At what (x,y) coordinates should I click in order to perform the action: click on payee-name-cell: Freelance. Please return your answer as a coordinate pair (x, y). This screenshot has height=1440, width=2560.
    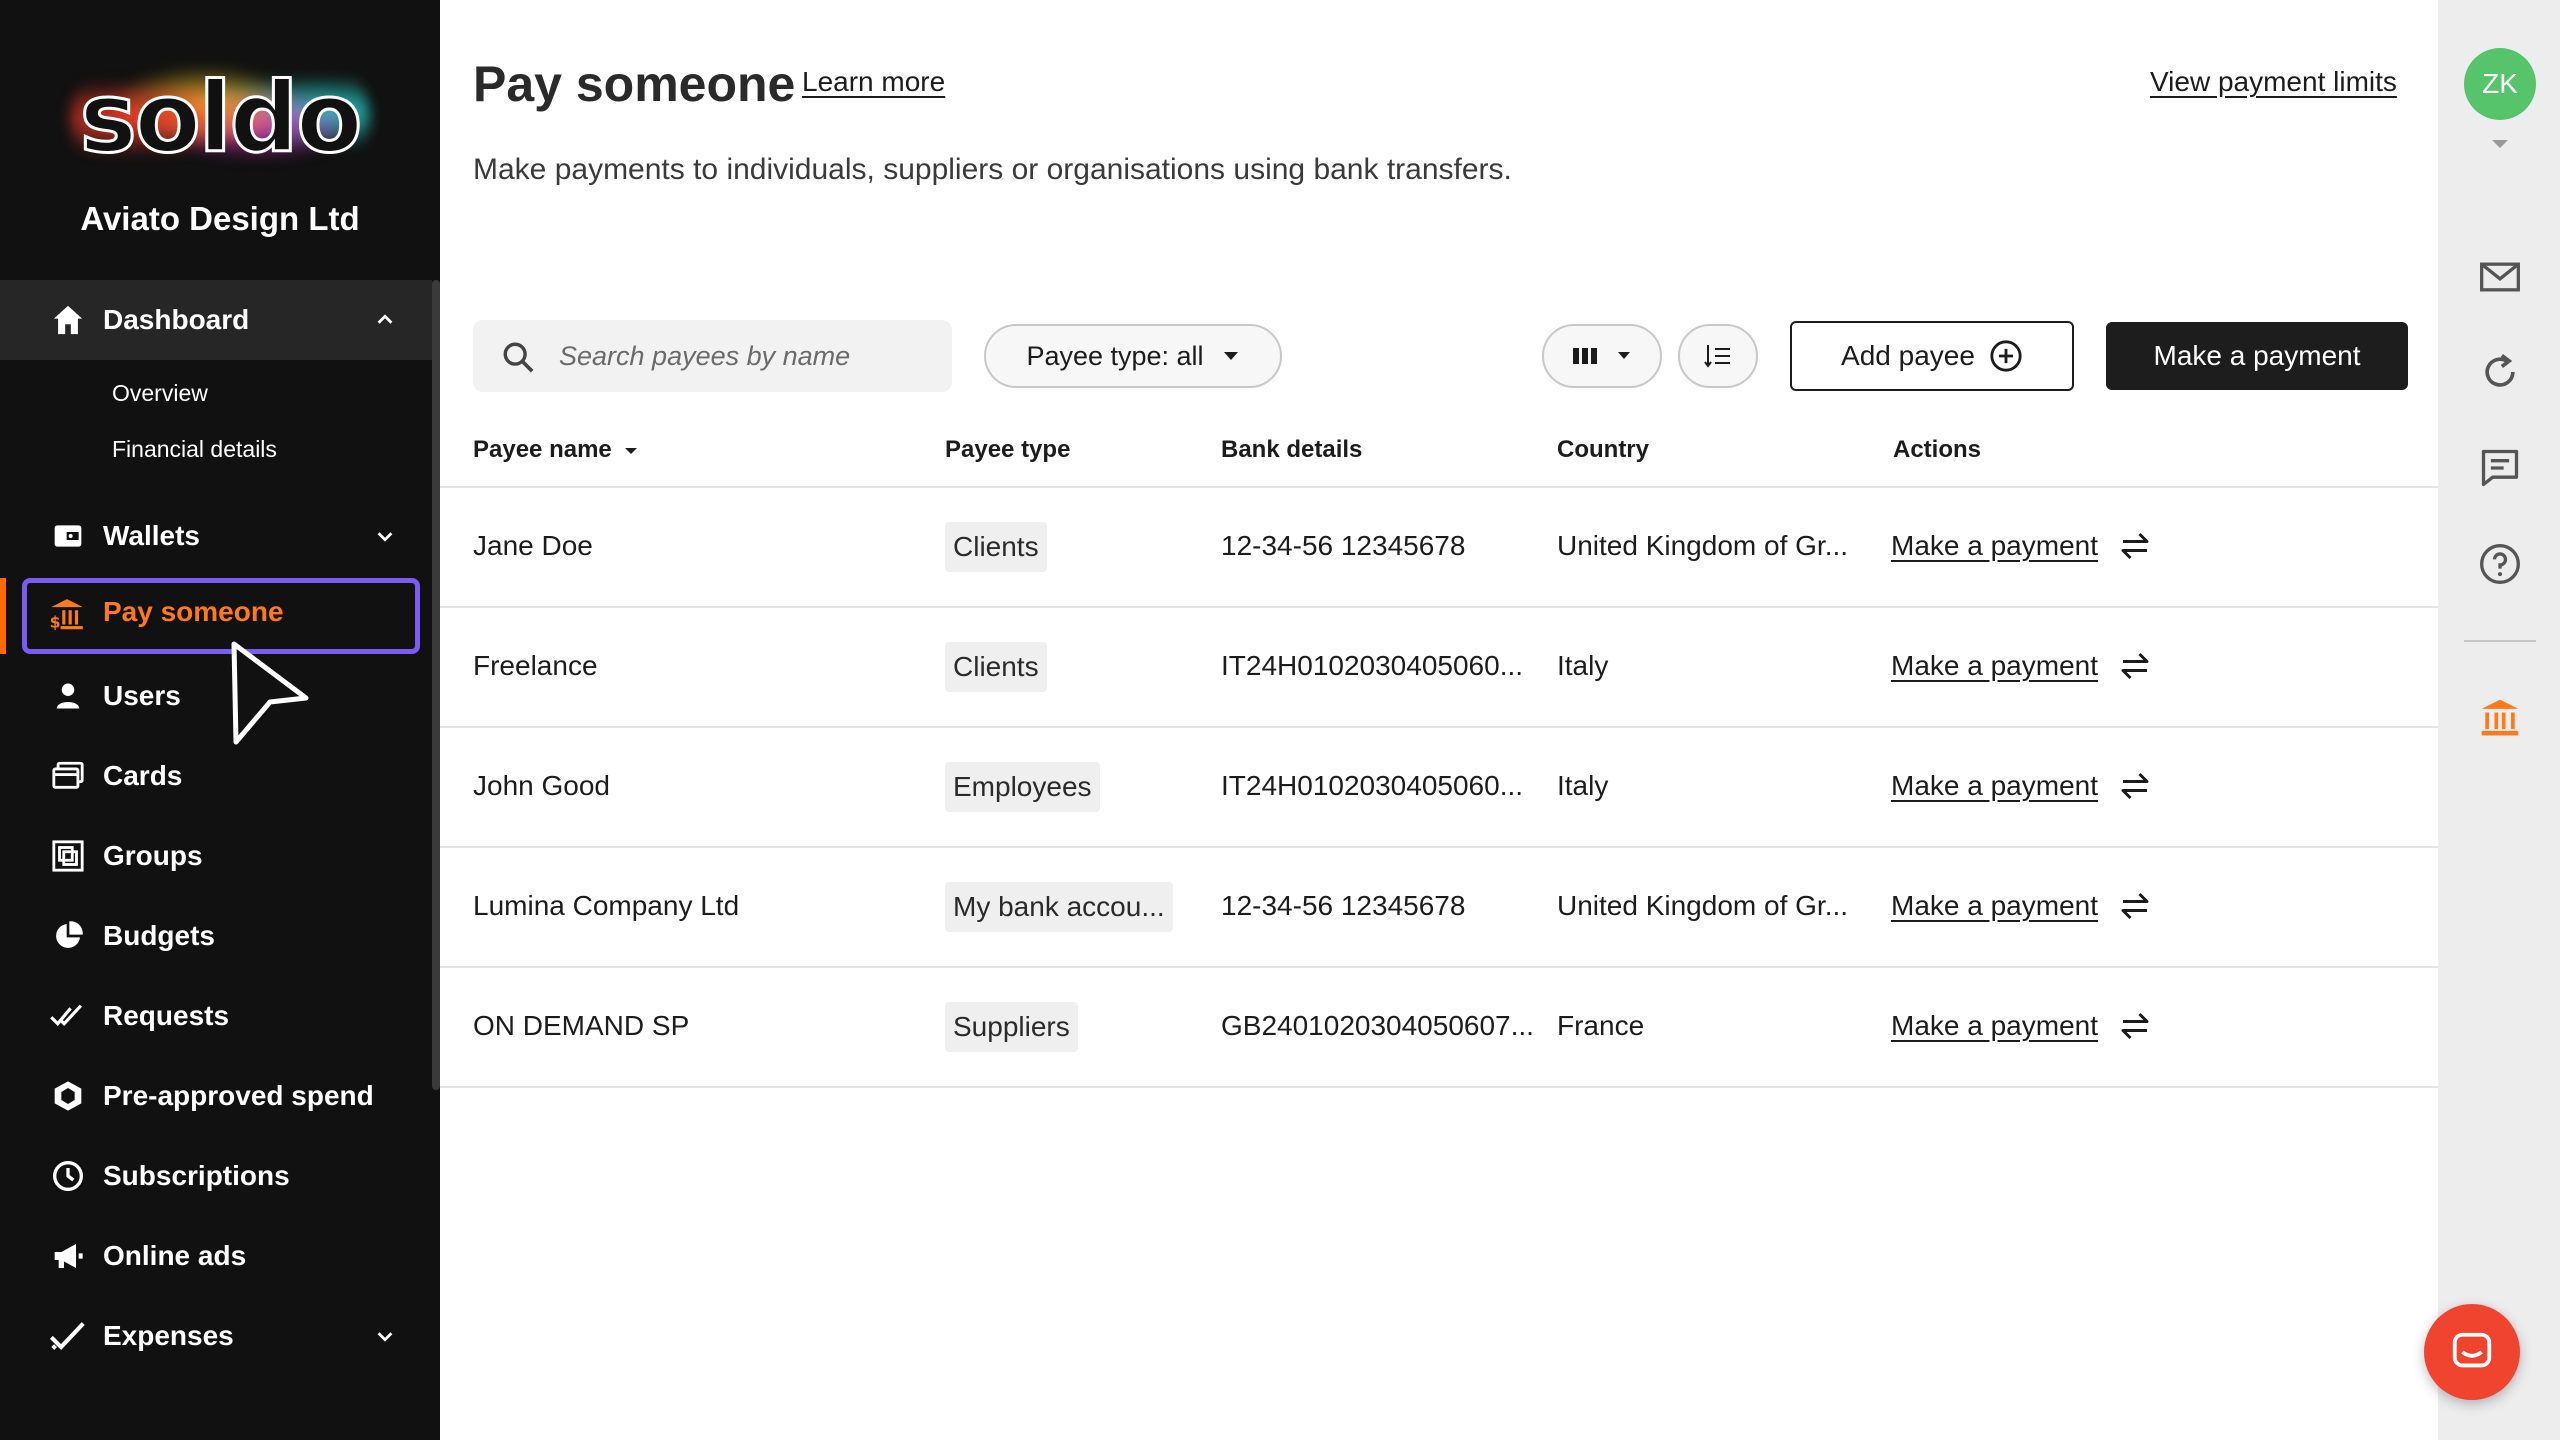
    Looking at the image, I should click on (535, 665).